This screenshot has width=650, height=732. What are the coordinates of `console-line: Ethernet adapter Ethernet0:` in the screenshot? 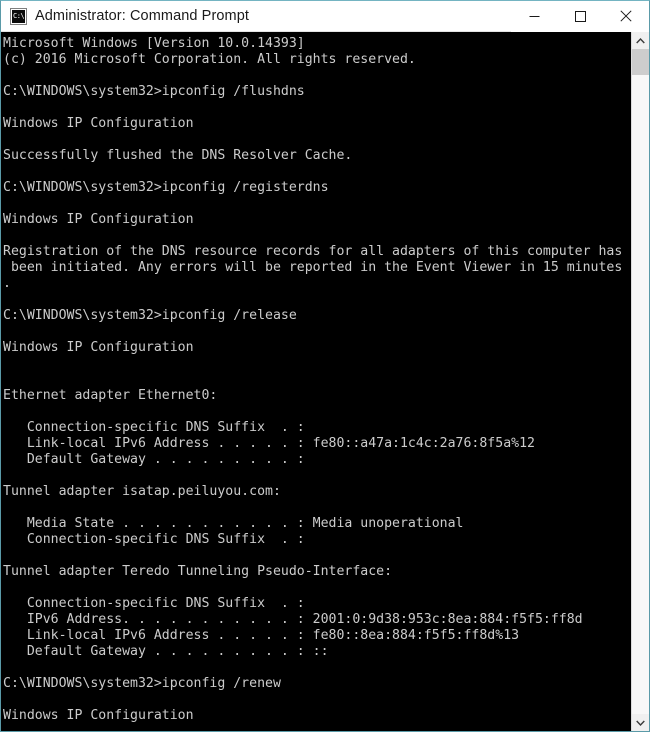 It's located at (110, 395).